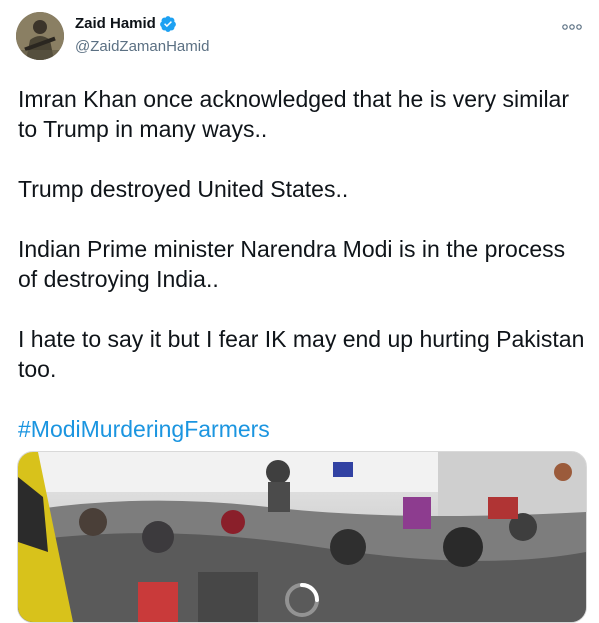  I want to click on display-name: Zaid Hamid, so click(115, 24).